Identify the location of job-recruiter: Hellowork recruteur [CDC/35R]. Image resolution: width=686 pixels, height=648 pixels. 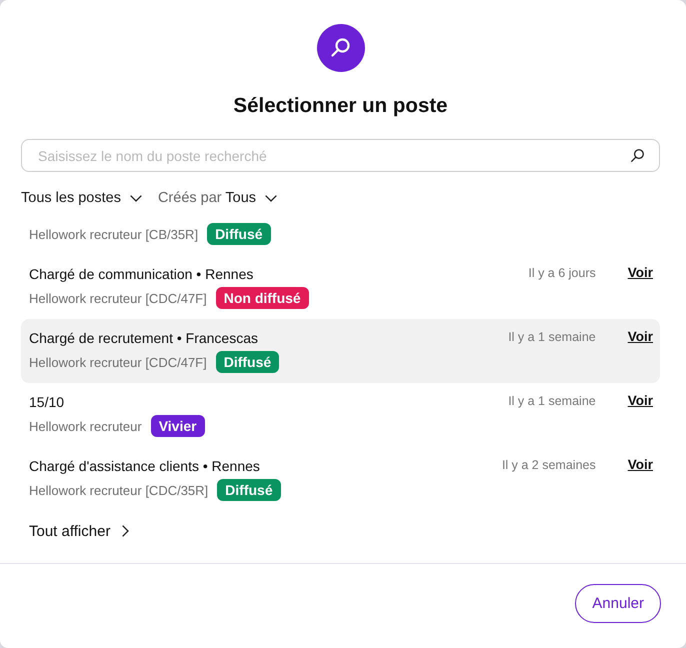
(118, 490).